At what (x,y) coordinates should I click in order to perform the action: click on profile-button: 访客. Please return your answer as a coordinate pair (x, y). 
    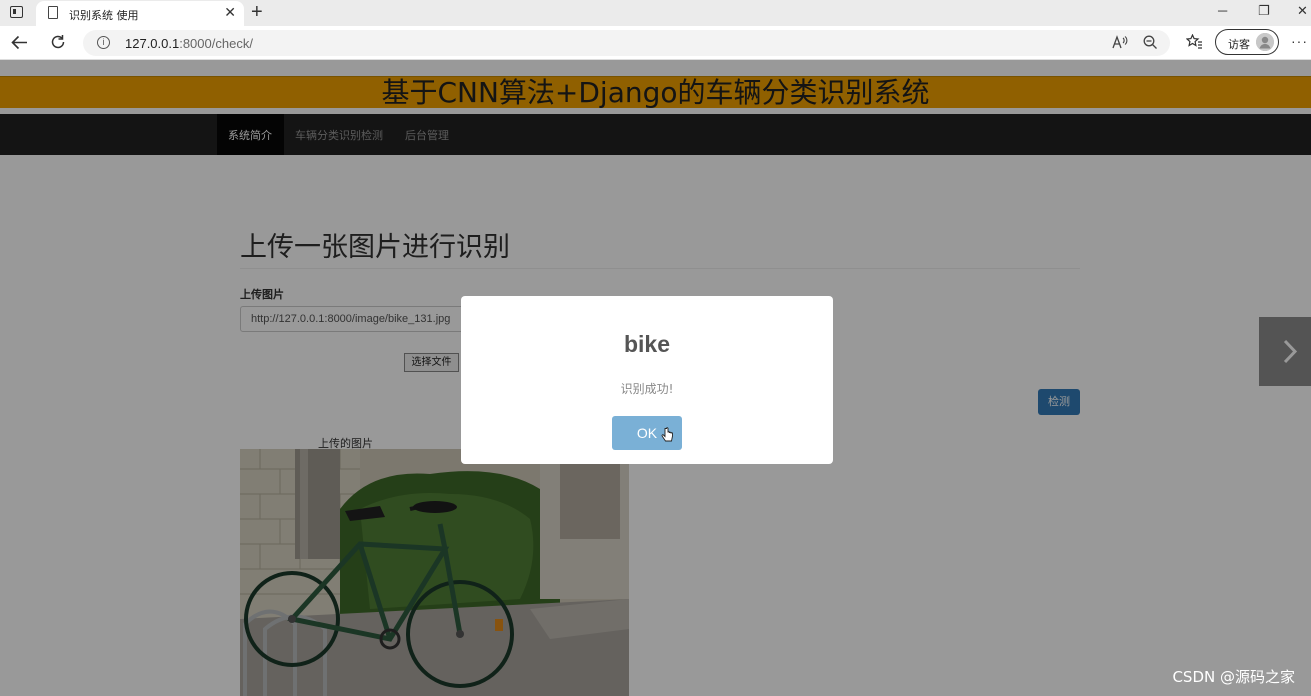
    Looking at the image, I should click on (1247, 42).